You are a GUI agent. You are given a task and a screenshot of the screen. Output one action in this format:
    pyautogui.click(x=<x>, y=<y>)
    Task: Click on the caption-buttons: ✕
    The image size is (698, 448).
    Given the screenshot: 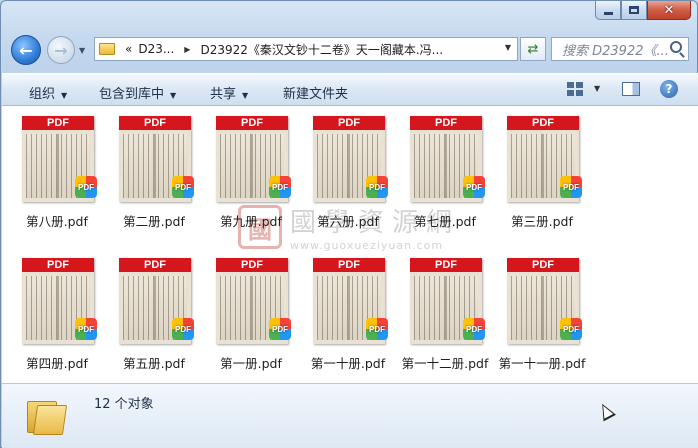 What is the action you would take?
    pyautogui.click(x=643, y=10)
    